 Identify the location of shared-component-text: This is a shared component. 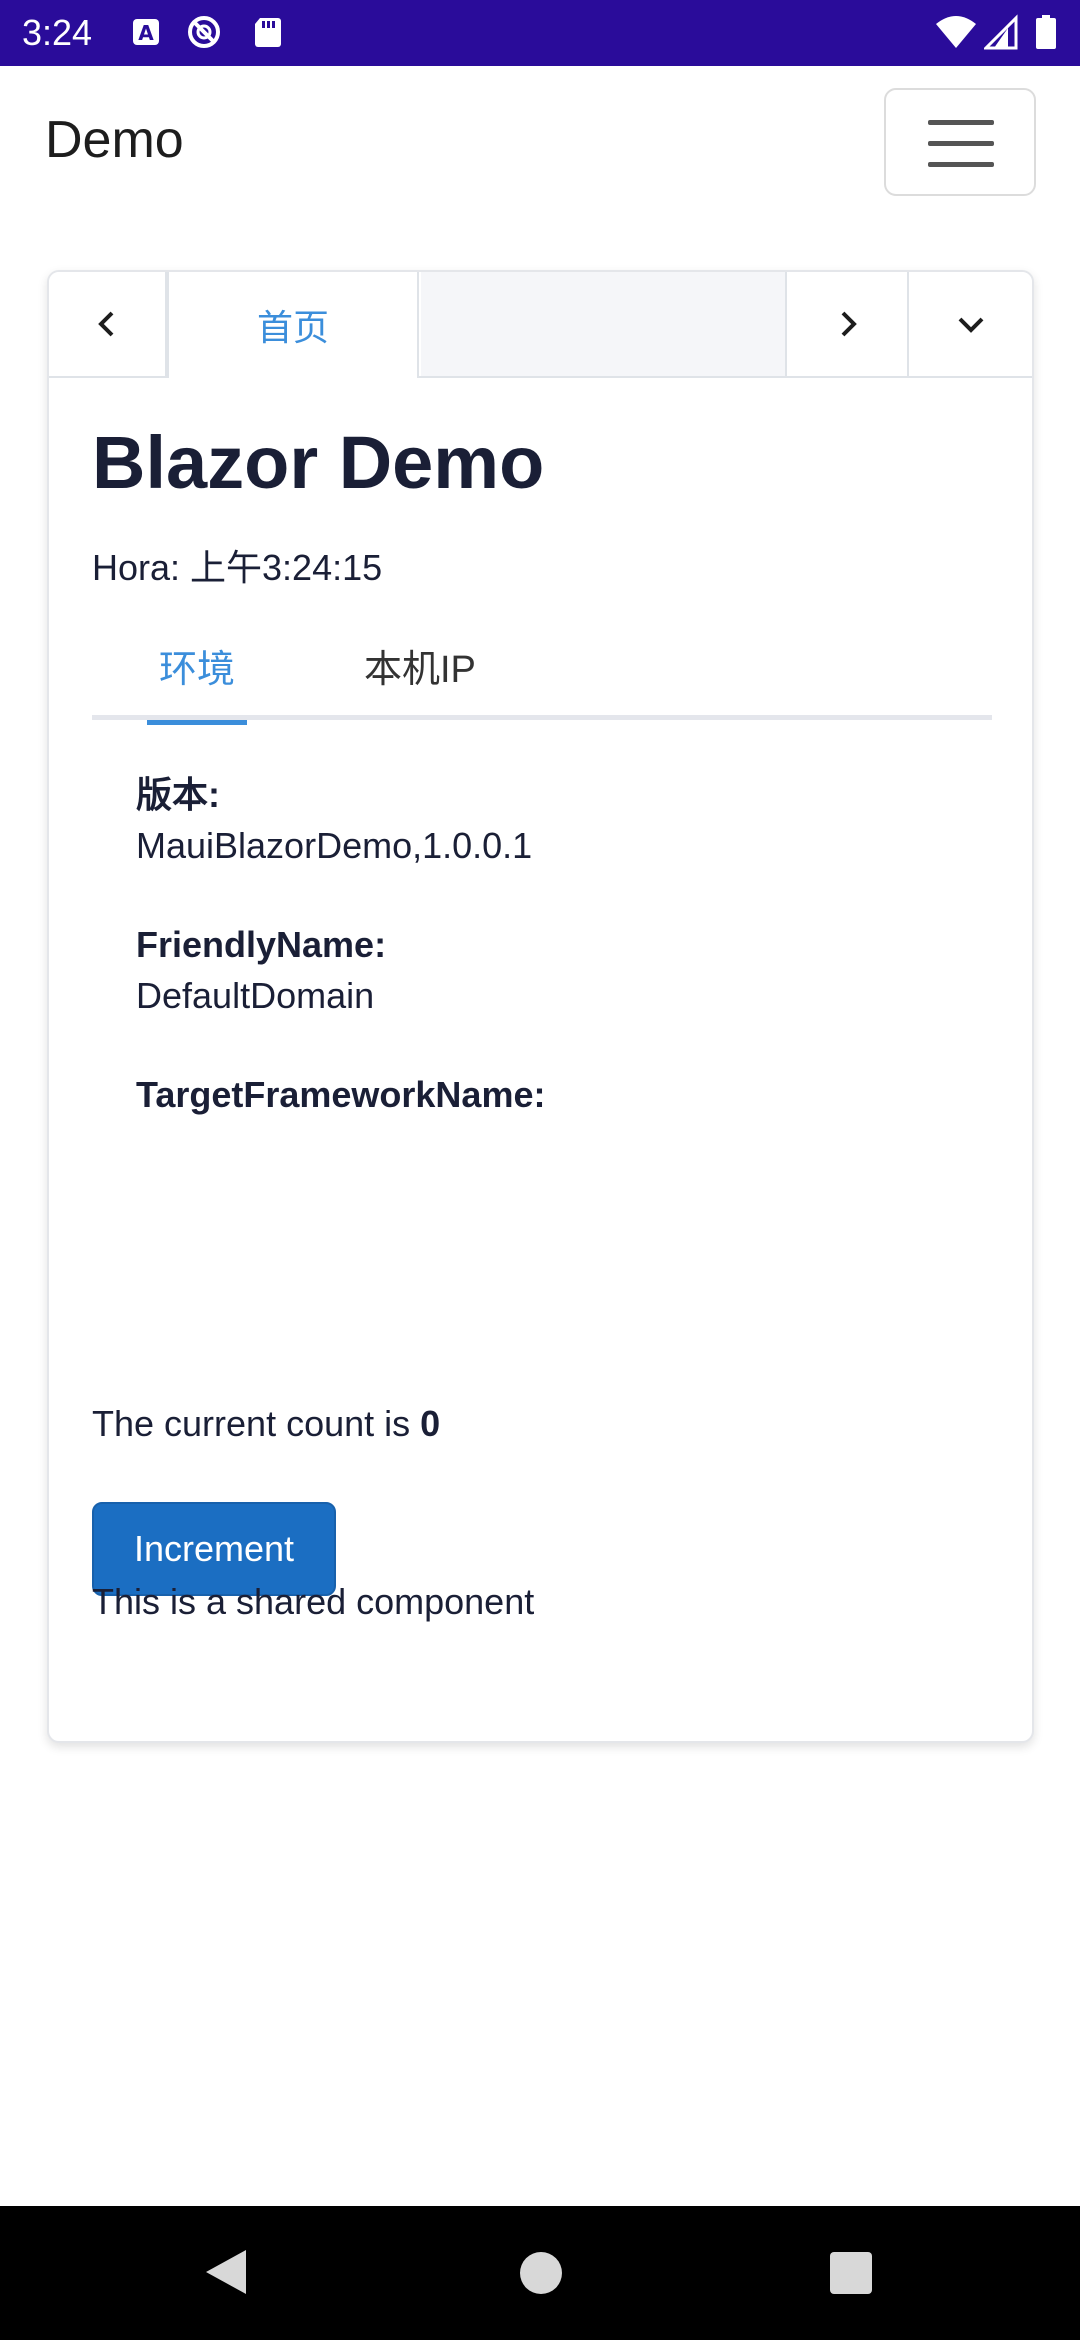
(313, 1601).